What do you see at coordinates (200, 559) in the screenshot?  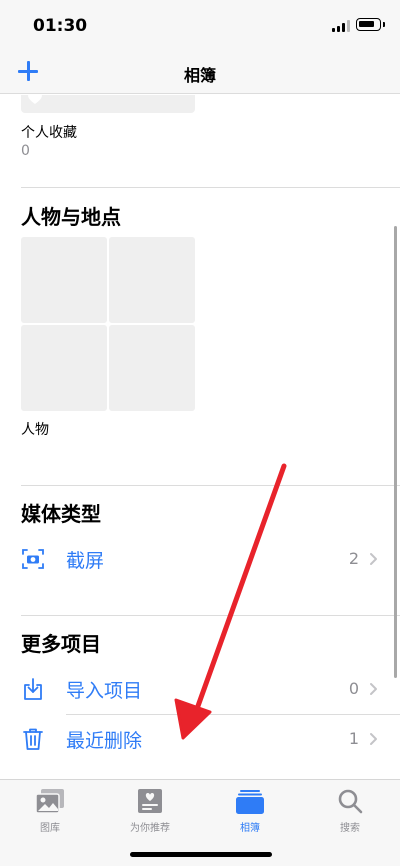 I see `media-type-row-screenshots: 截屏 2` at bounding box center [200, 559].